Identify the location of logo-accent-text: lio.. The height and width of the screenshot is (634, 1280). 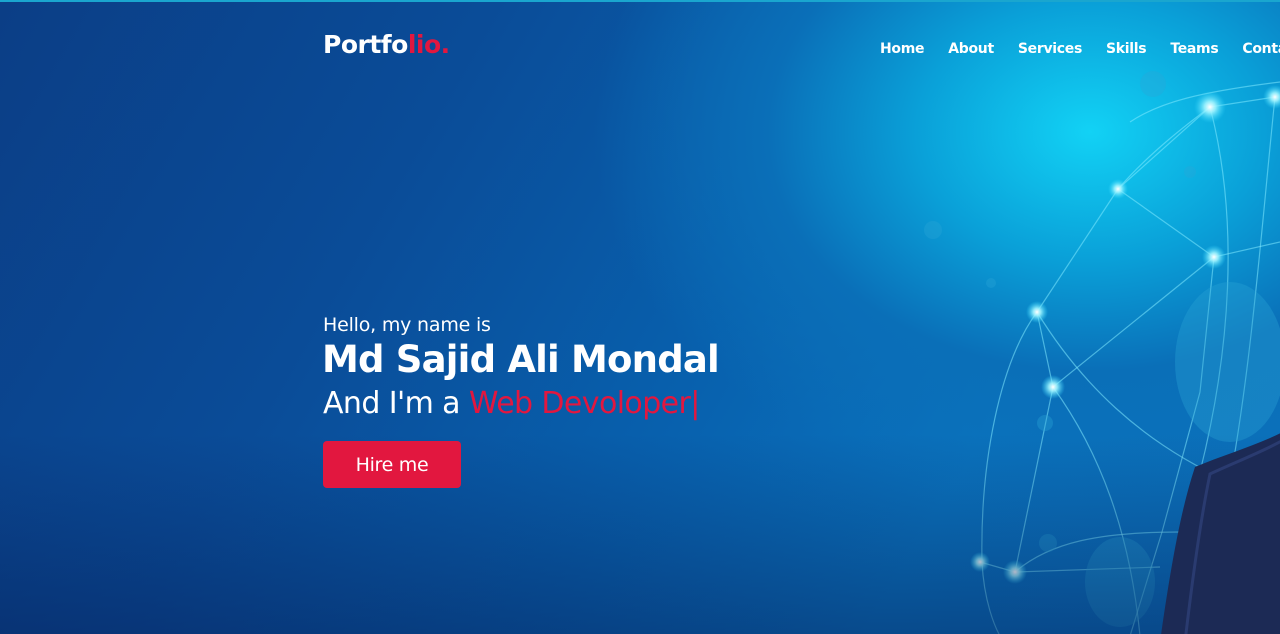
(428, 44).